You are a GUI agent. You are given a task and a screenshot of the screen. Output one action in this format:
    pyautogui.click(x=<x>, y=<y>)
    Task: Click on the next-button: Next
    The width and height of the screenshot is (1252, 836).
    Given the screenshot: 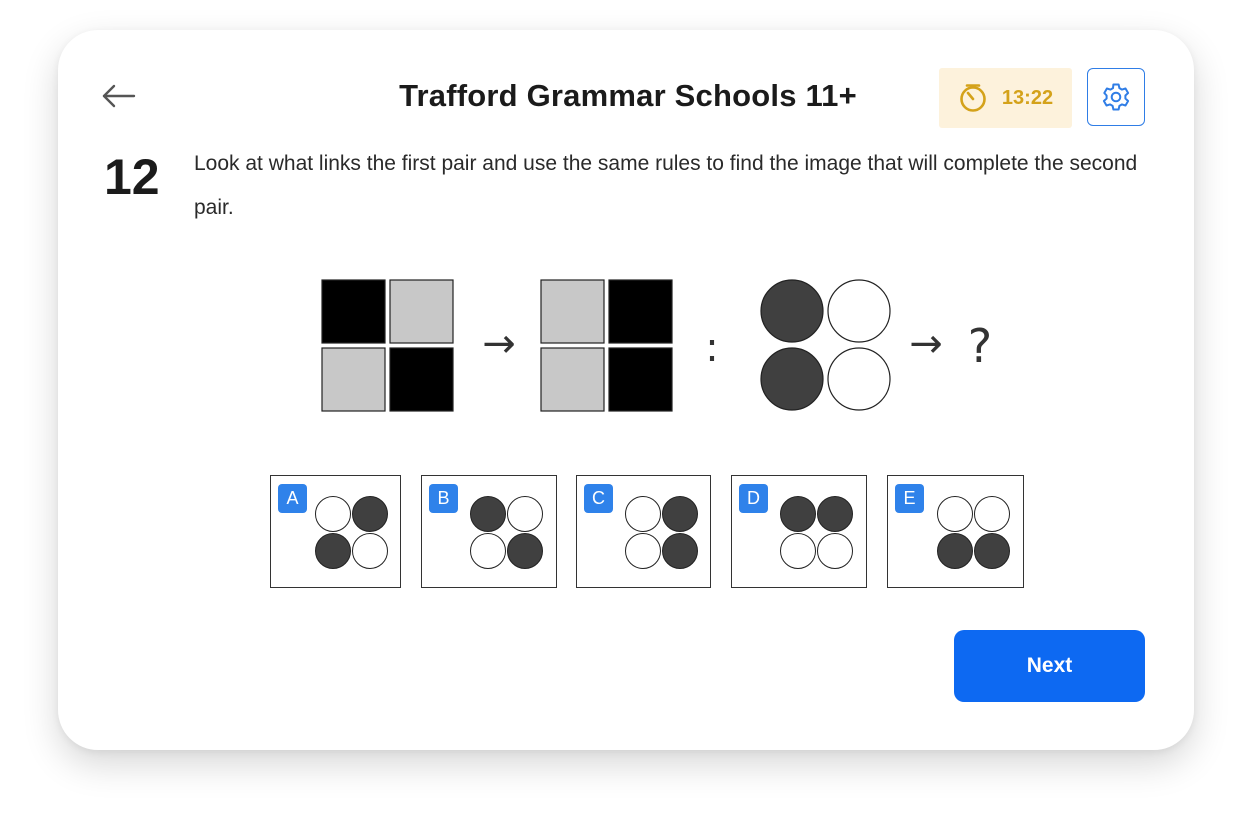 What is the action you would take?
    pyautogui.click(x=1049, y=666)
    